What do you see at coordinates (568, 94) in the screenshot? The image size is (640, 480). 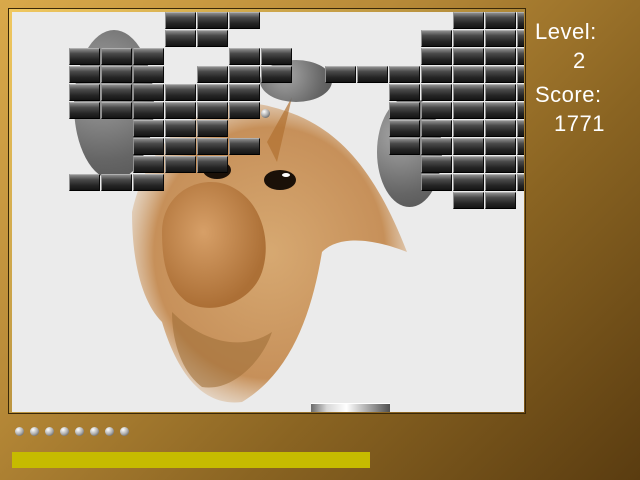 I see `score-label: Score:` at bounding box center [568, 94].